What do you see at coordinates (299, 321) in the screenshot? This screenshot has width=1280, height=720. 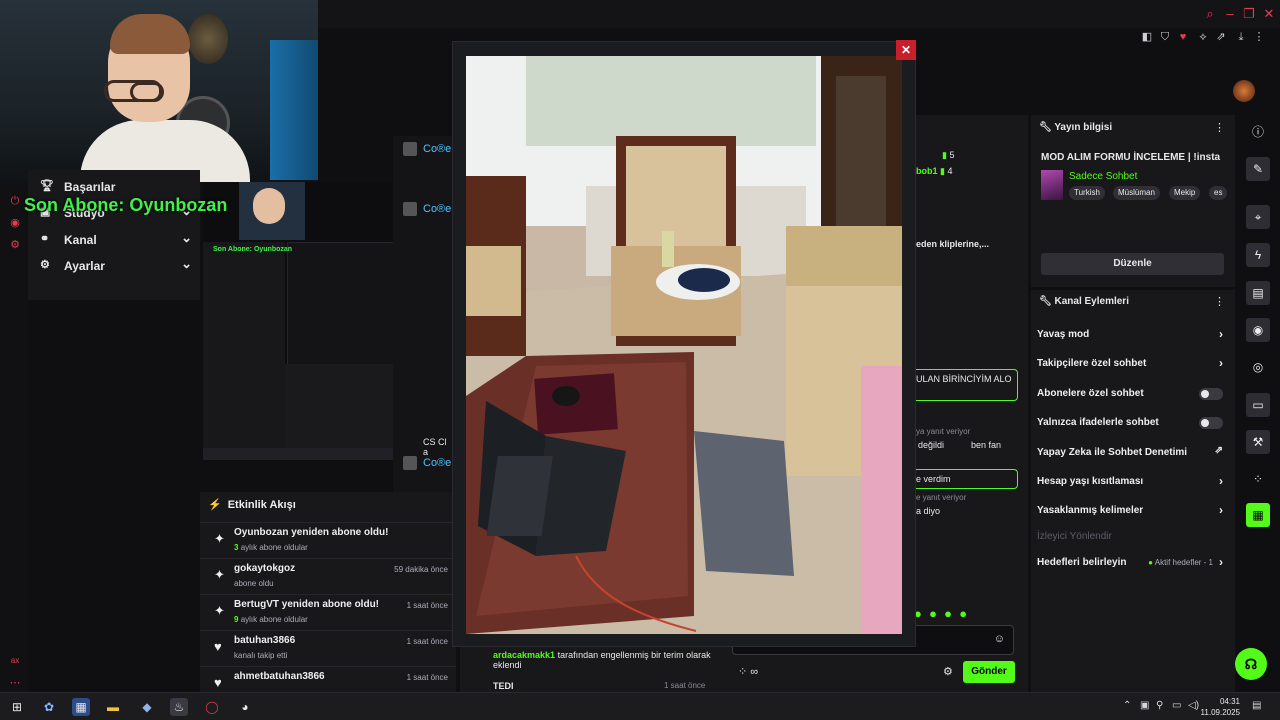 I see `nested-stream-preview: Son Abone: Oyunbozan` at bounding box center [299, 321].